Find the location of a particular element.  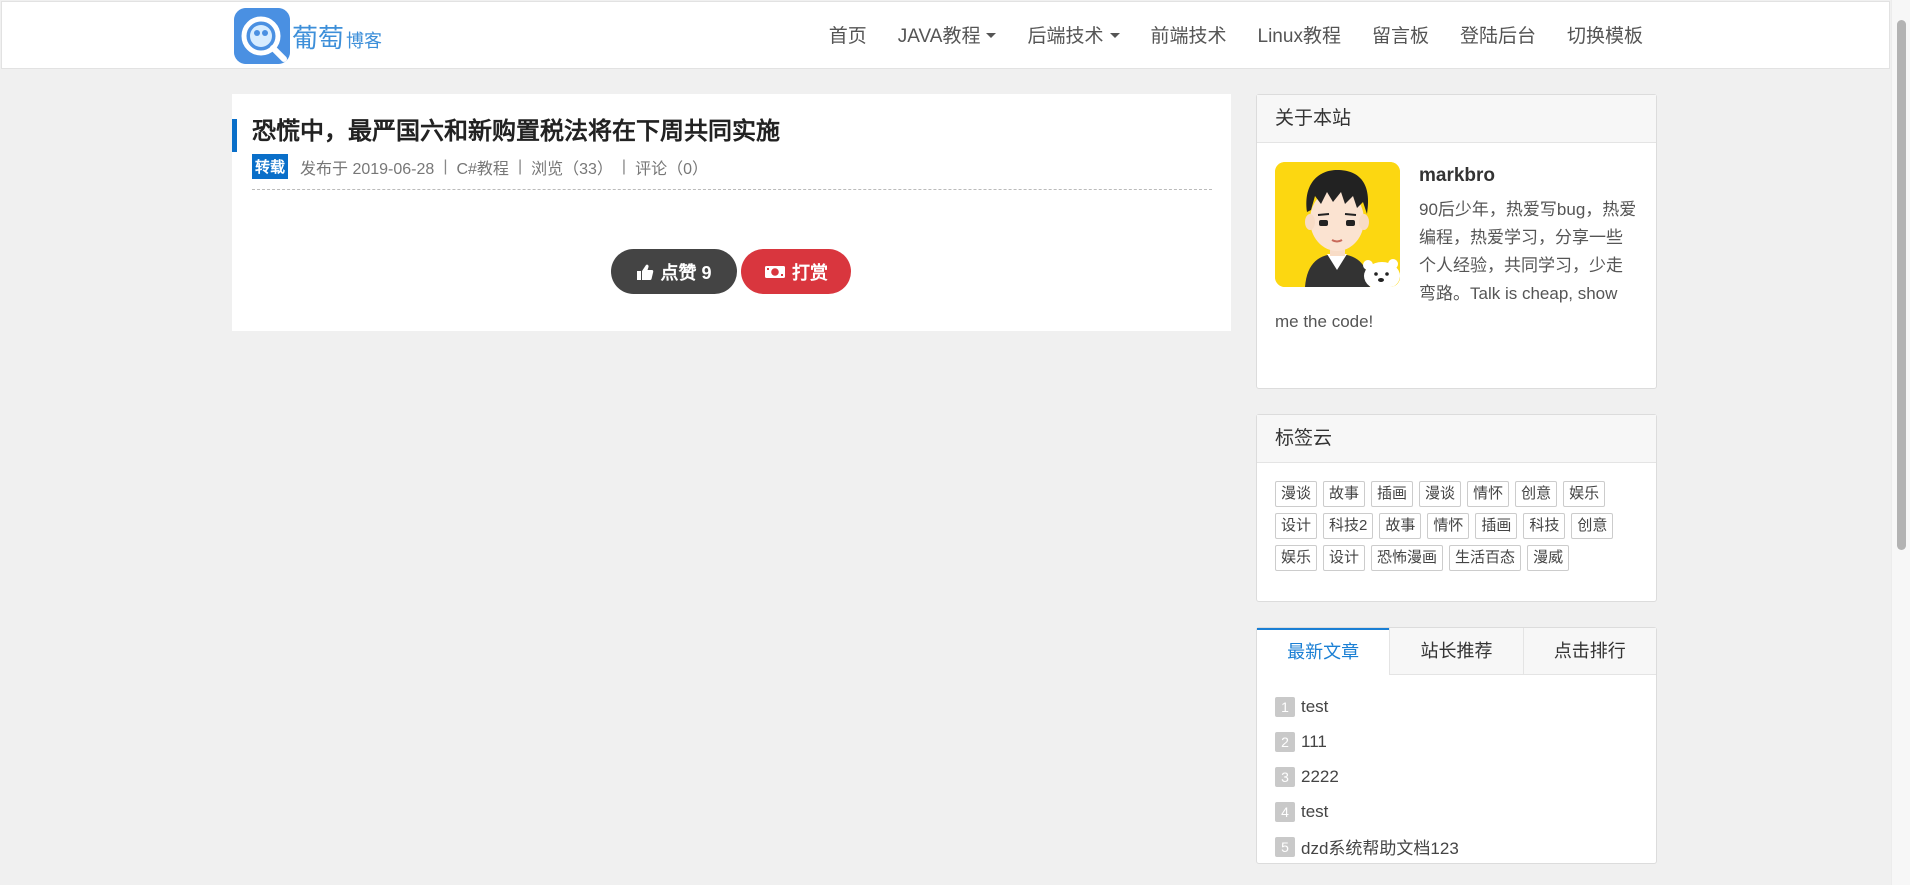

like-button: 点赞 9 is located at coordinates (674, 271).